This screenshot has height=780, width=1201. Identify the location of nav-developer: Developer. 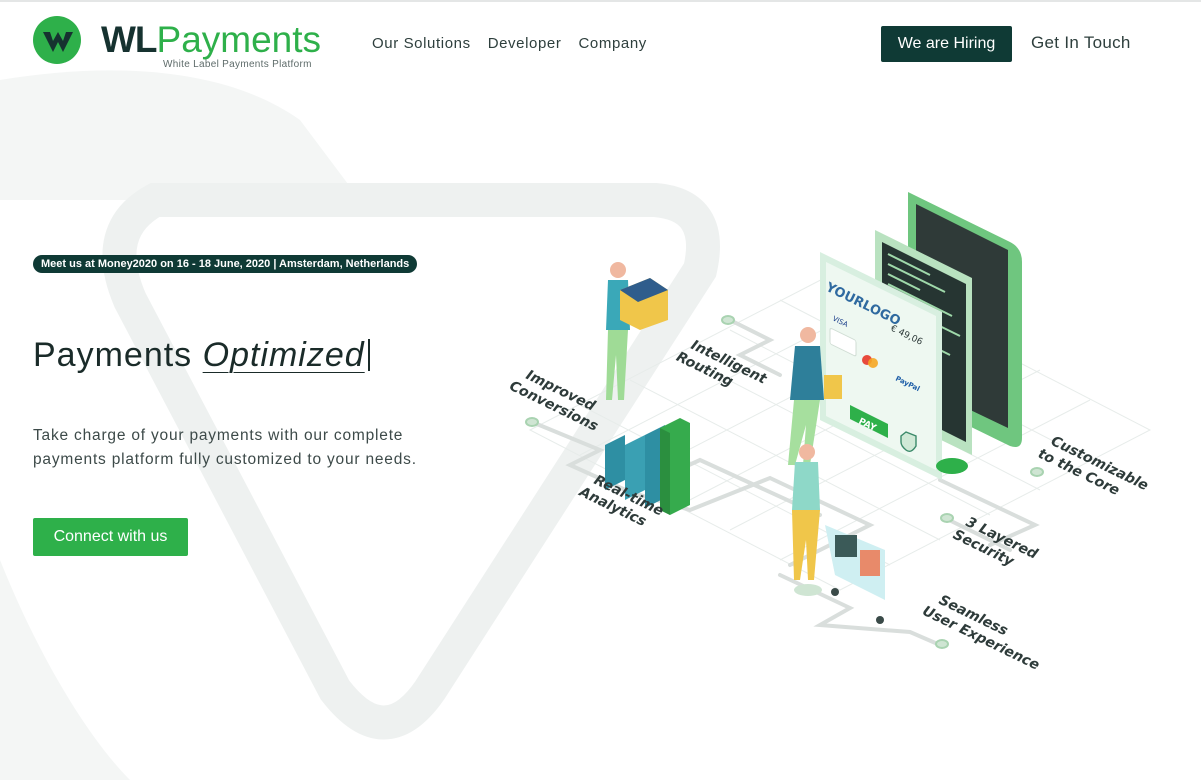
(525, 43).